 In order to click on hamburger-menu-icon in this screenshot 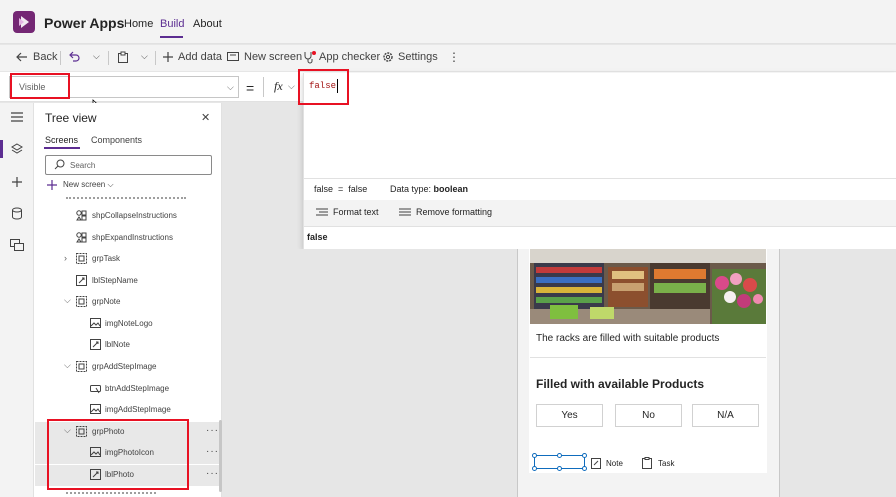, I will do `click(17, 117)`.